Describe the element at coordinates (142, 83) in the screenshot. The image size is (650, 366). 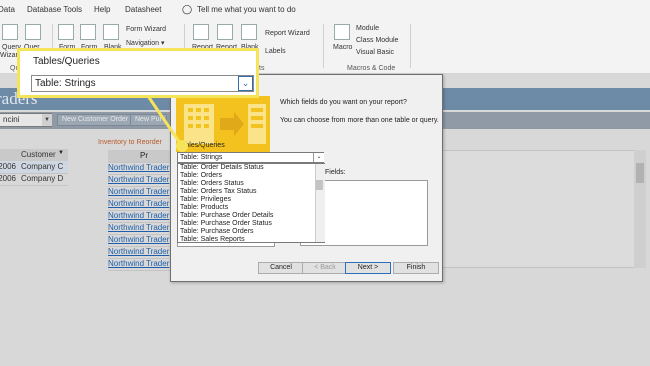
I see `callout-select: Table: Strings` at that location.